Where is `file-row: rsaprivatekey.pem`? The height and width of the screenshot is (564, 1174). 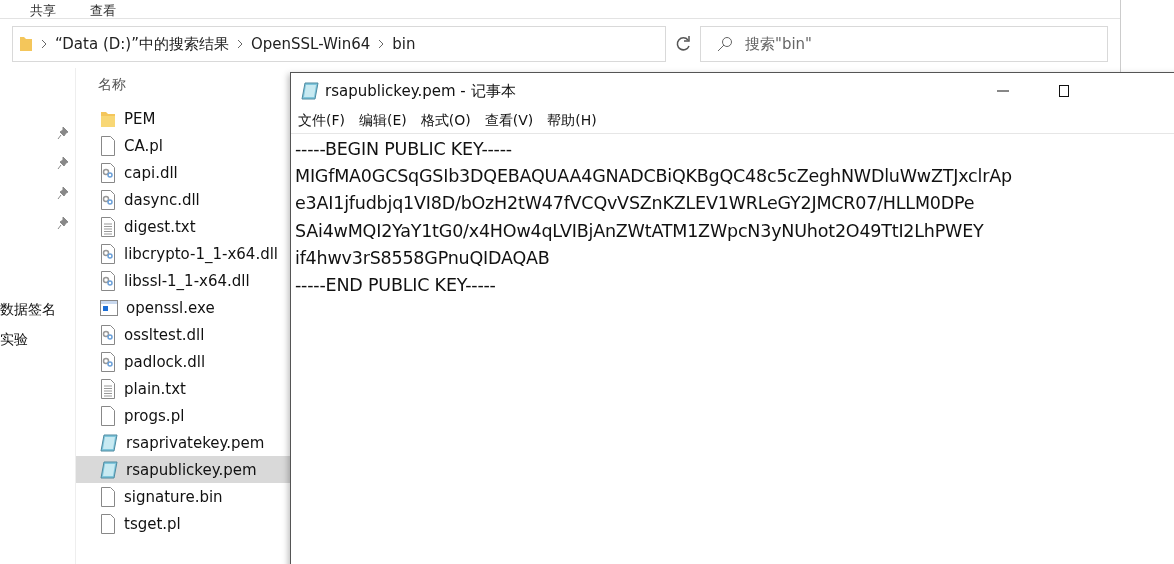 file-row: rsaprivatekey.pem is located at coordinates (183, 442).